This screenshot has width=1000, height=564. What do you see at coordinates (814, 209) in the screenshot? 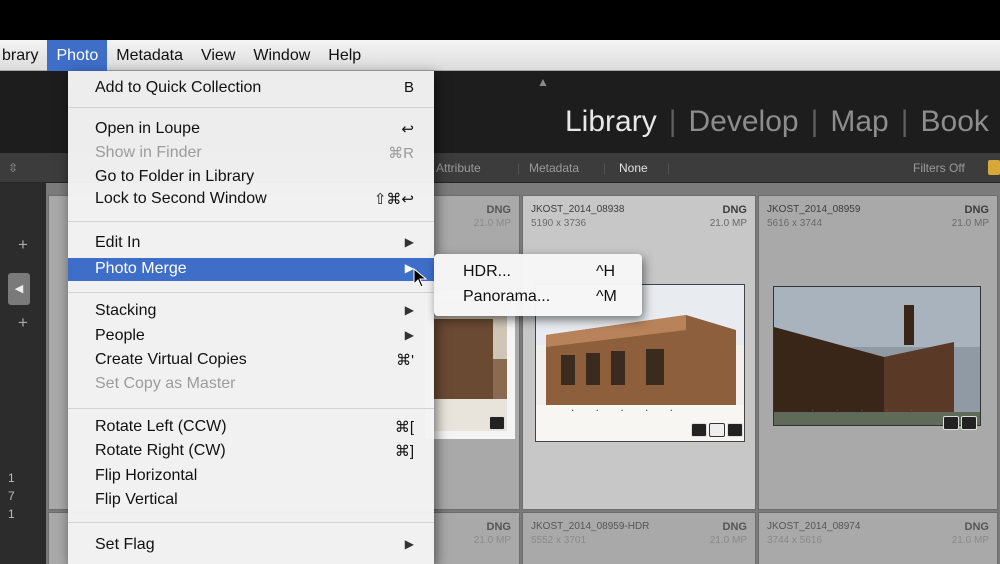
I see `file-name: JKOST_2014_08959` at bounding box center [814, 209].